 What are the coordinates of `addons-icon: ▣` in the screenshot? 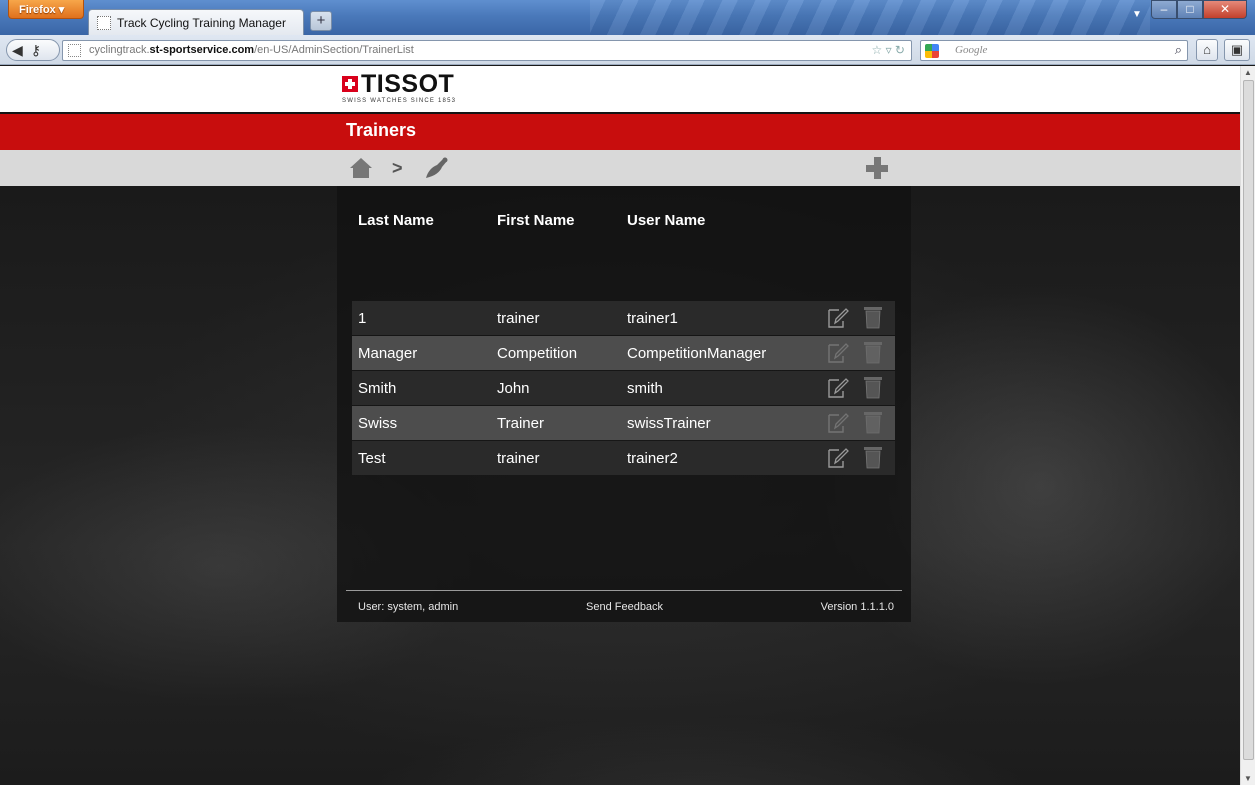 It's located at (1237, 50).